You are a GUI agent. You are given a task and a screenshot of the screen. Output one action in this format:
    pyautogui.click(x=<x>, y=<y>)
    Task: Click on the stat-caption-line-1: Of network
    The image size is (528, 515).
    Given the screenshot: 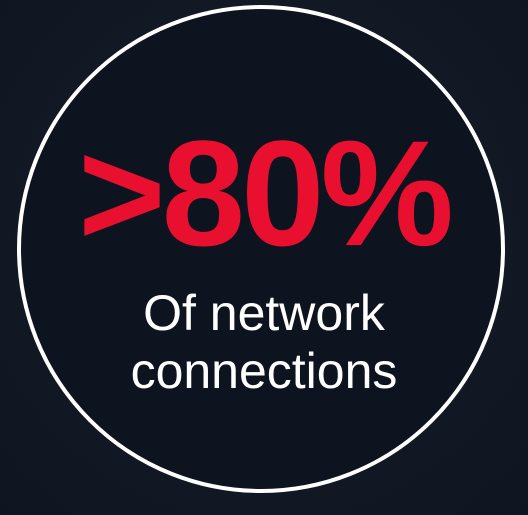 What is the action you would take?
    pyautogui.click(x=264, y=313)
    